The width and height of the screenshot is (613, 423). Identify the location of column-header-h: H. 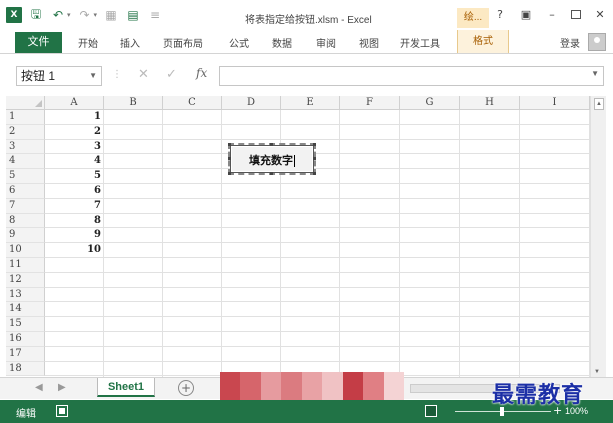
(490, 103).